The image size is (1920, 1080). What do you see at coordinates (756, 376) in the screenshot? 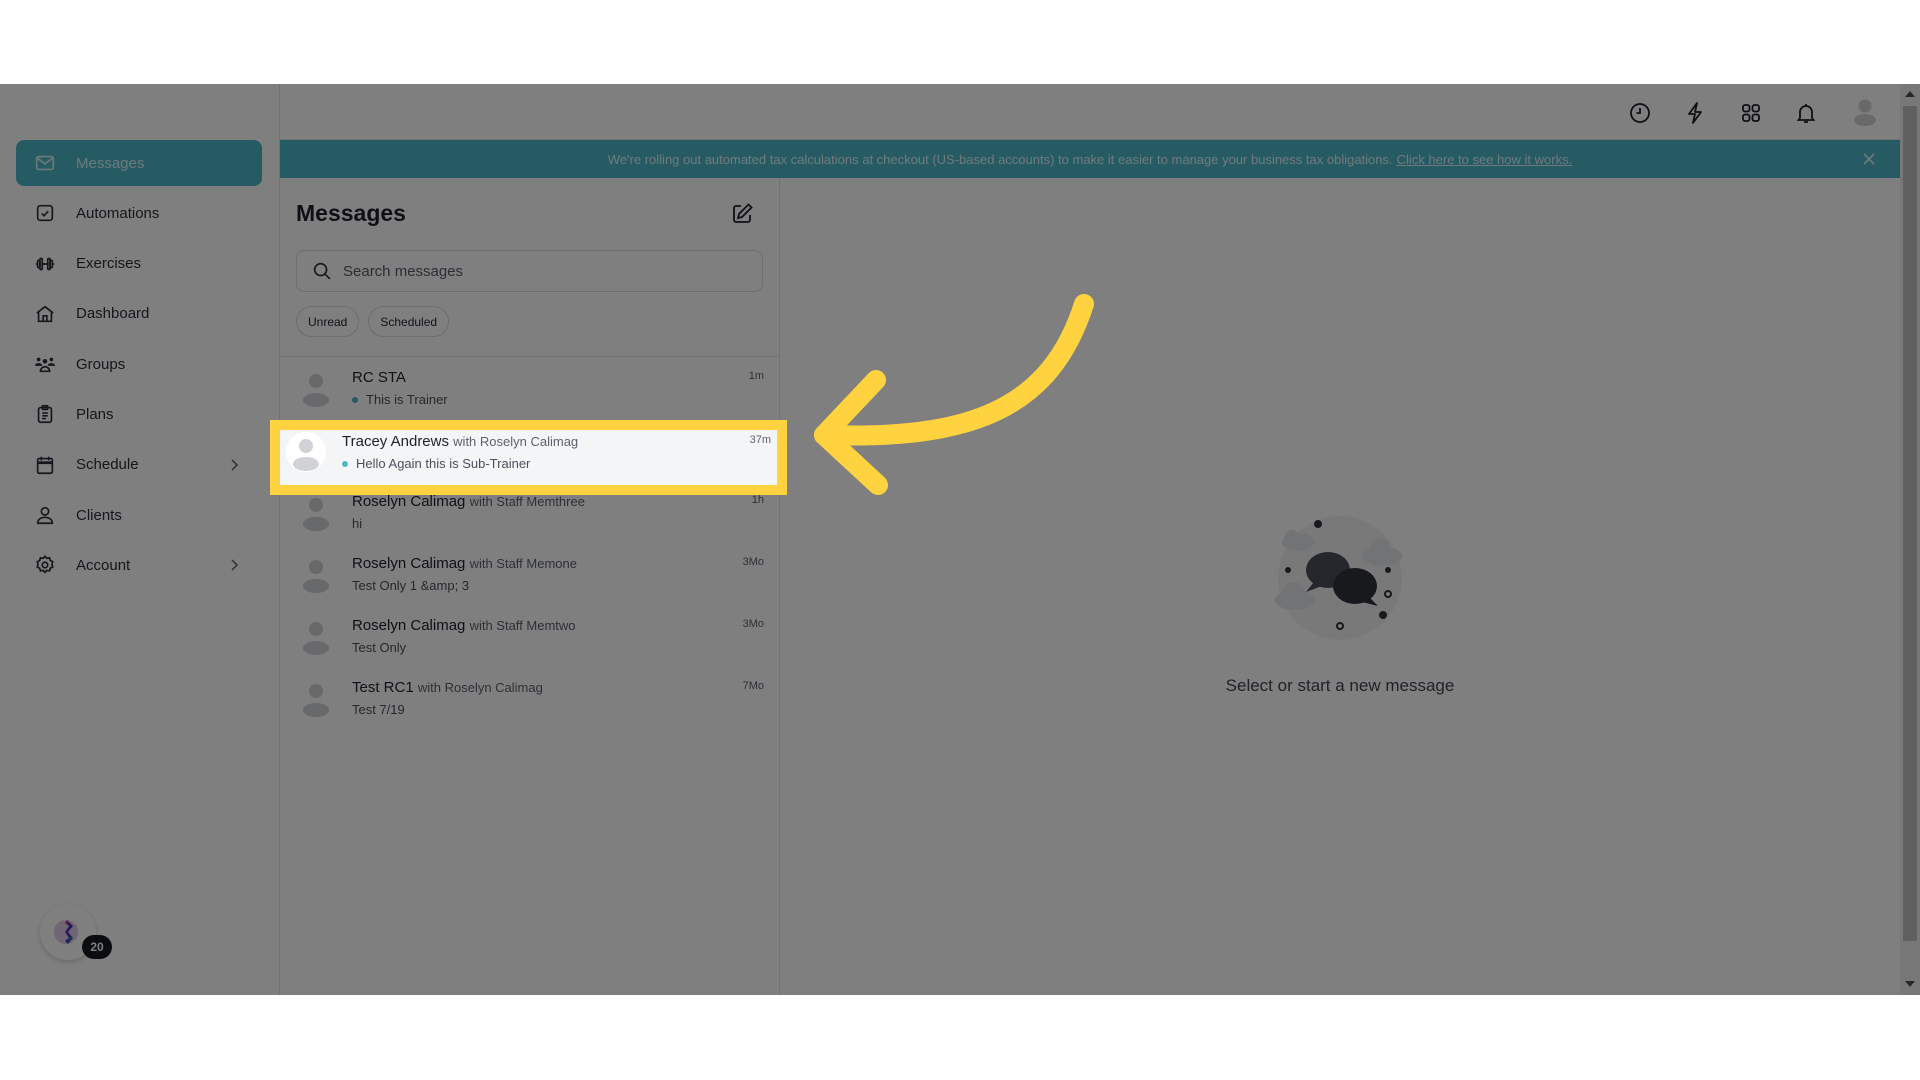
I see `thread-time: 1m` at bounding box center [756, 376].